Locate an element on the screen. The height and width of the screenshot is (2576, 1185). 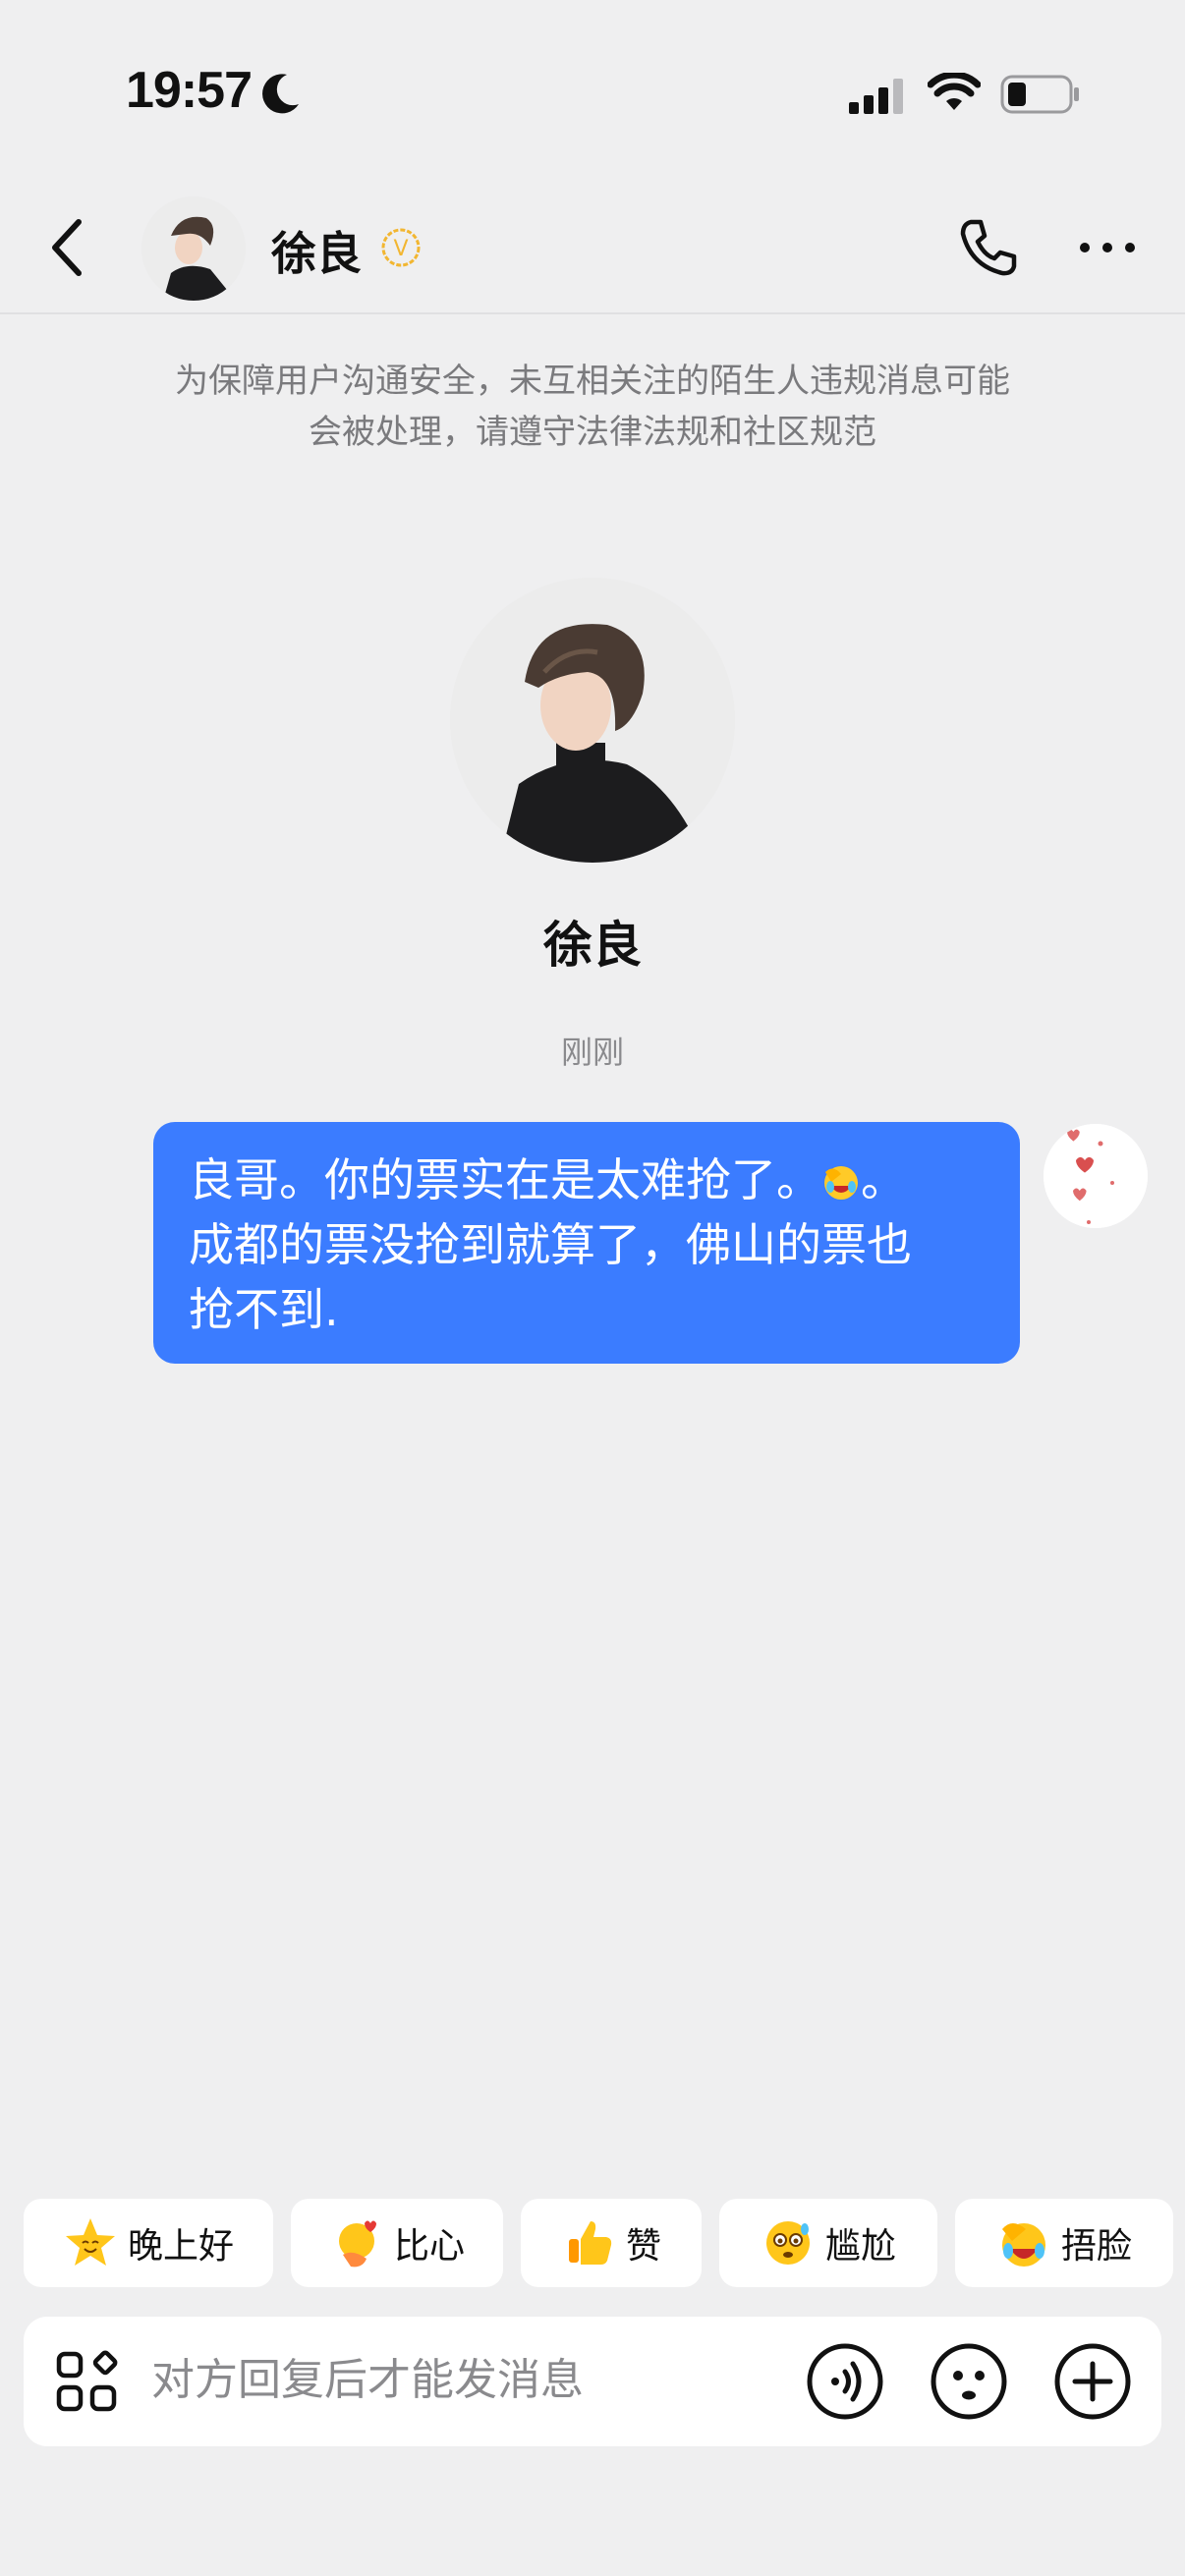
finger-heart-icon is located at coordinates (357, 2244).